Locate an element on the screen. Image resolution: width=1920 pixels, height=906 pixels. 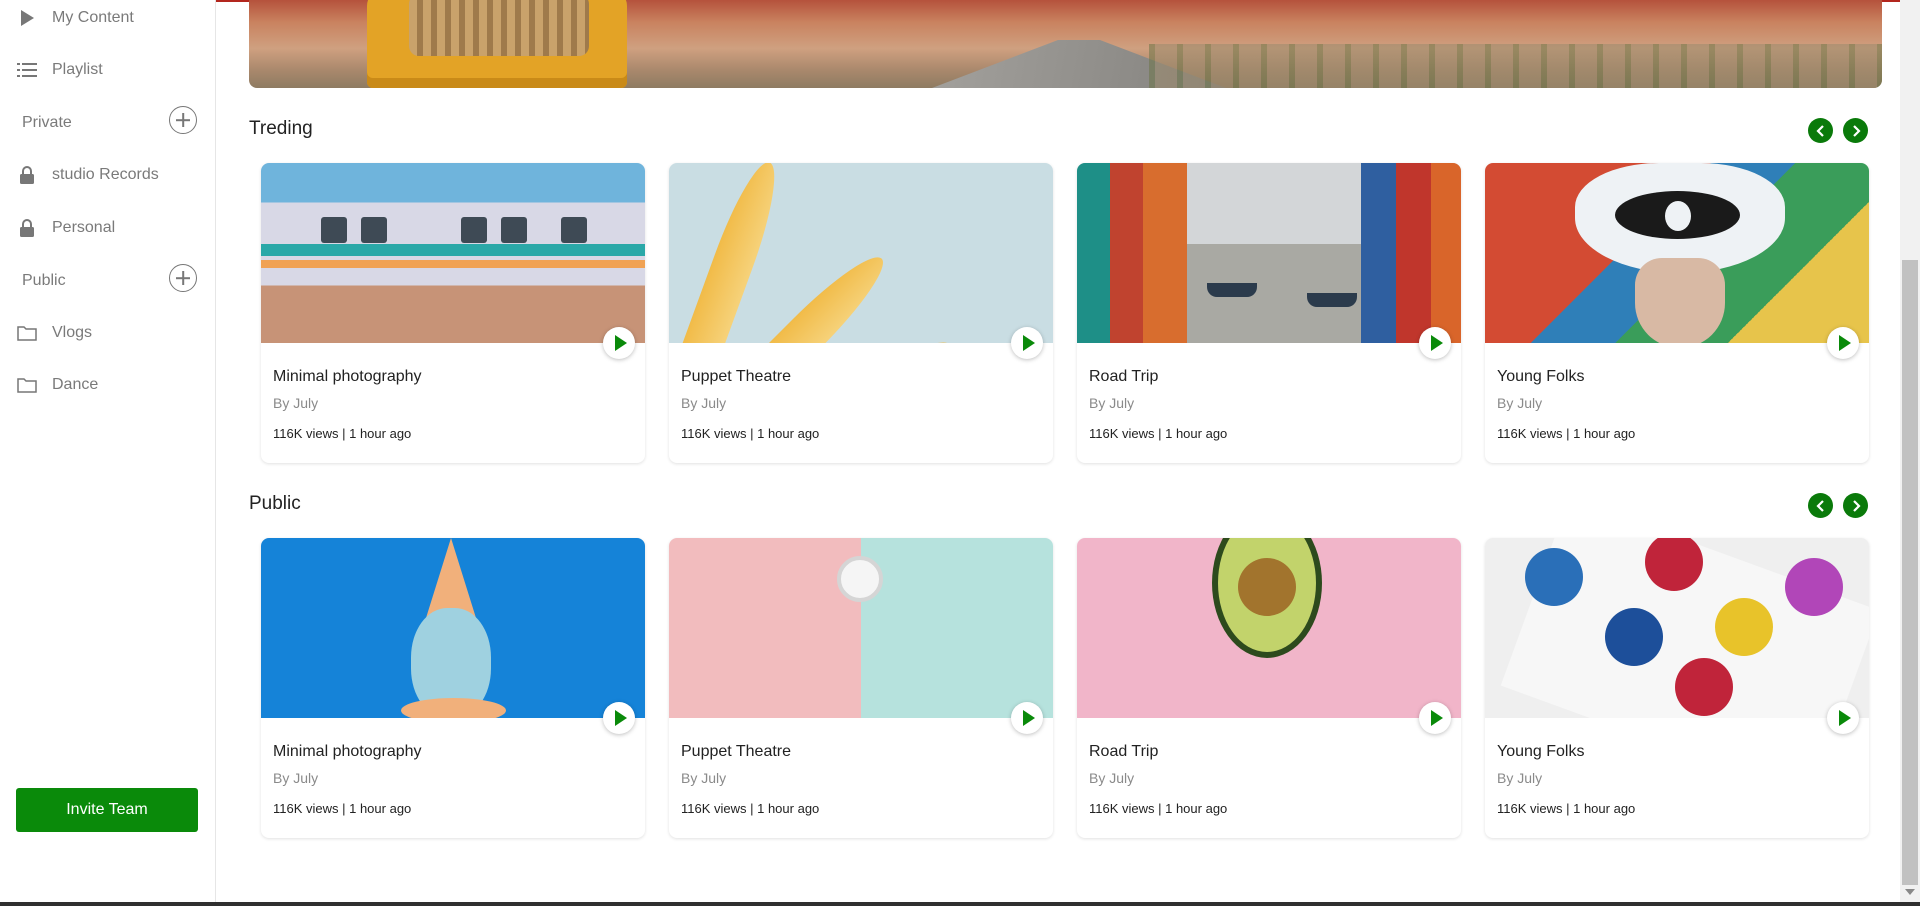
trending-prev-button is located at coordinates (1820, 130).